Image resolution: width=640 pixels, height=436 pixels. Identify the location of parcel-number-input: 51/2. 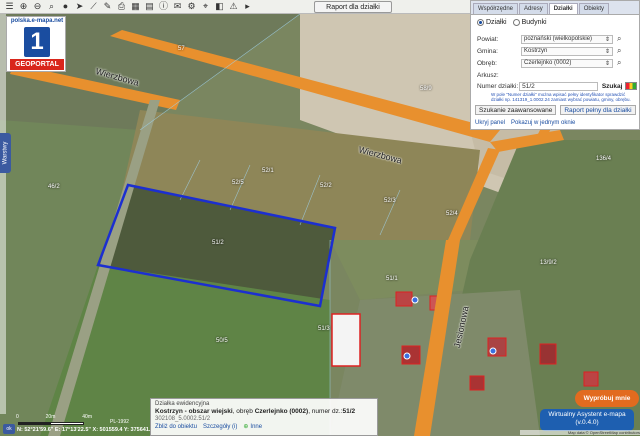
(558, 86).